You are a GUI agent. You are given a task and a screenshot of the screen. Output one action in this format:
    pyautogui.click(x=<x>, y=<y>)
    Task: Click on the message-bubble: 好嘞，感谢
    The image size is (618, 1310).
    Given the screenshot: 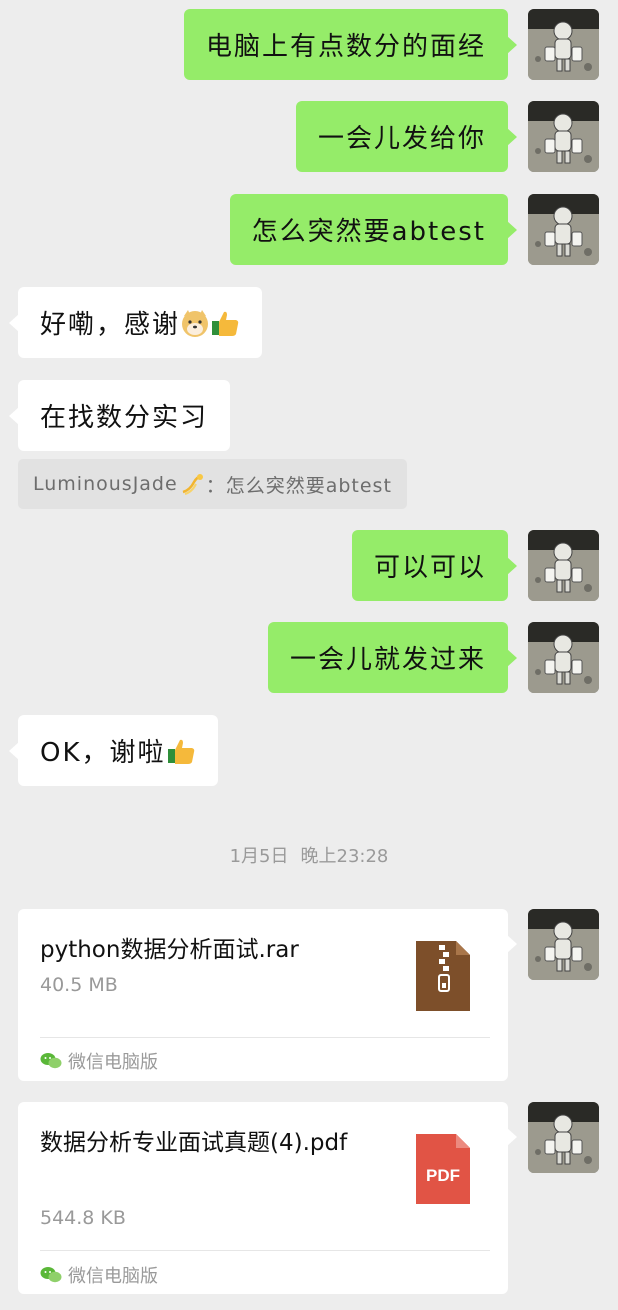 What is the action you would take?
    pyautogui.click(x=135, y=322)
    